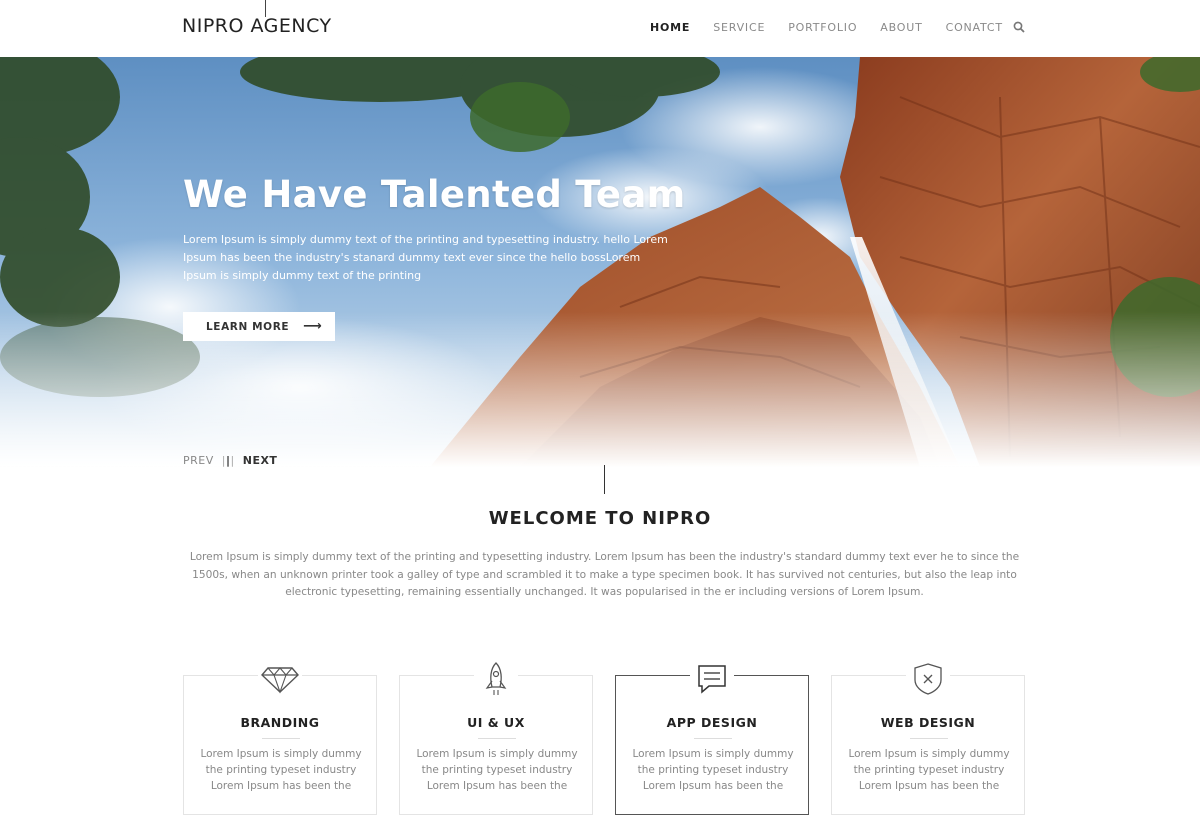  I want to click on card-title: UI & UX, so click(496, 722).